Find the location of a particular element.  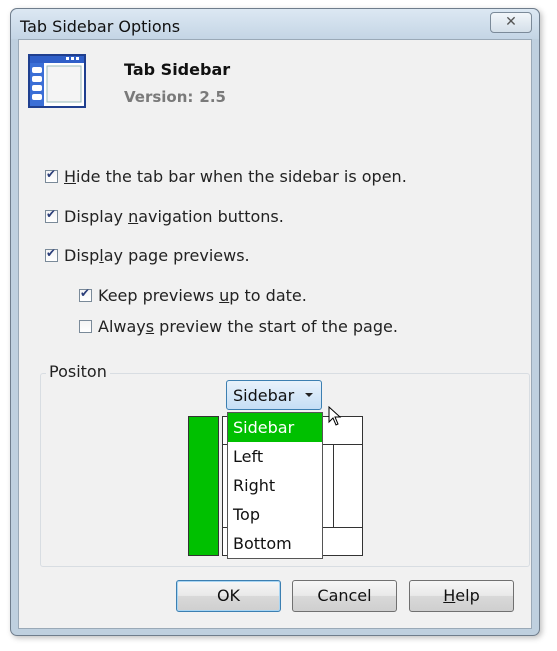

sidebar-window-icon is located at coordinates (57, 81).